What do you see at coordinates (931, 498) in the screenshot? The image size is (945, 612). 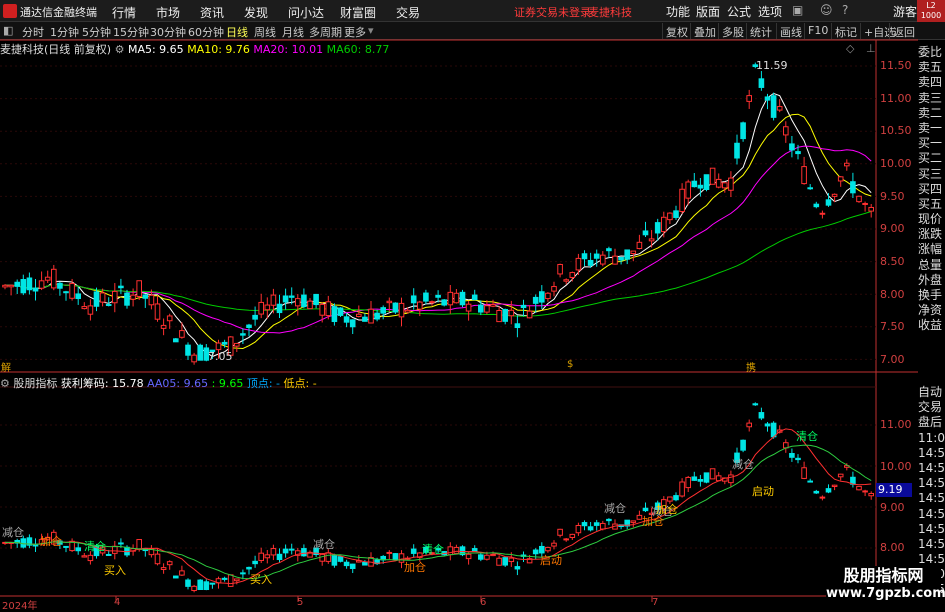 I see `sidebar-bottom-item-7: 14:56` at bounding box center [931, 498].